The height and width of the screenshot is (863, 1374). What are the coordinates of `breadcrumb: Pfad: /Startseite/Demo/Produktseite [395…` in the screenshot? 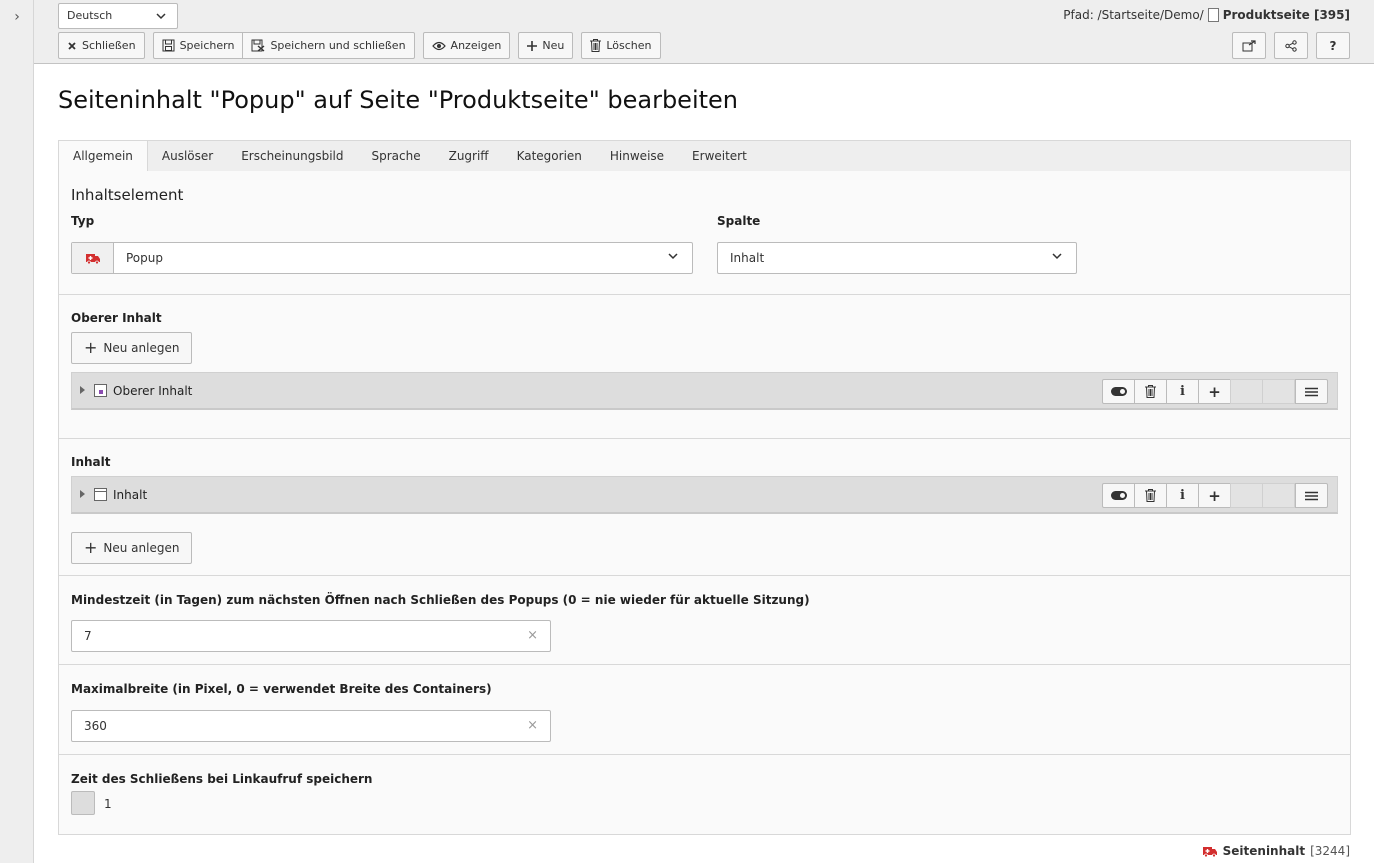 It's located at (1206, 15).